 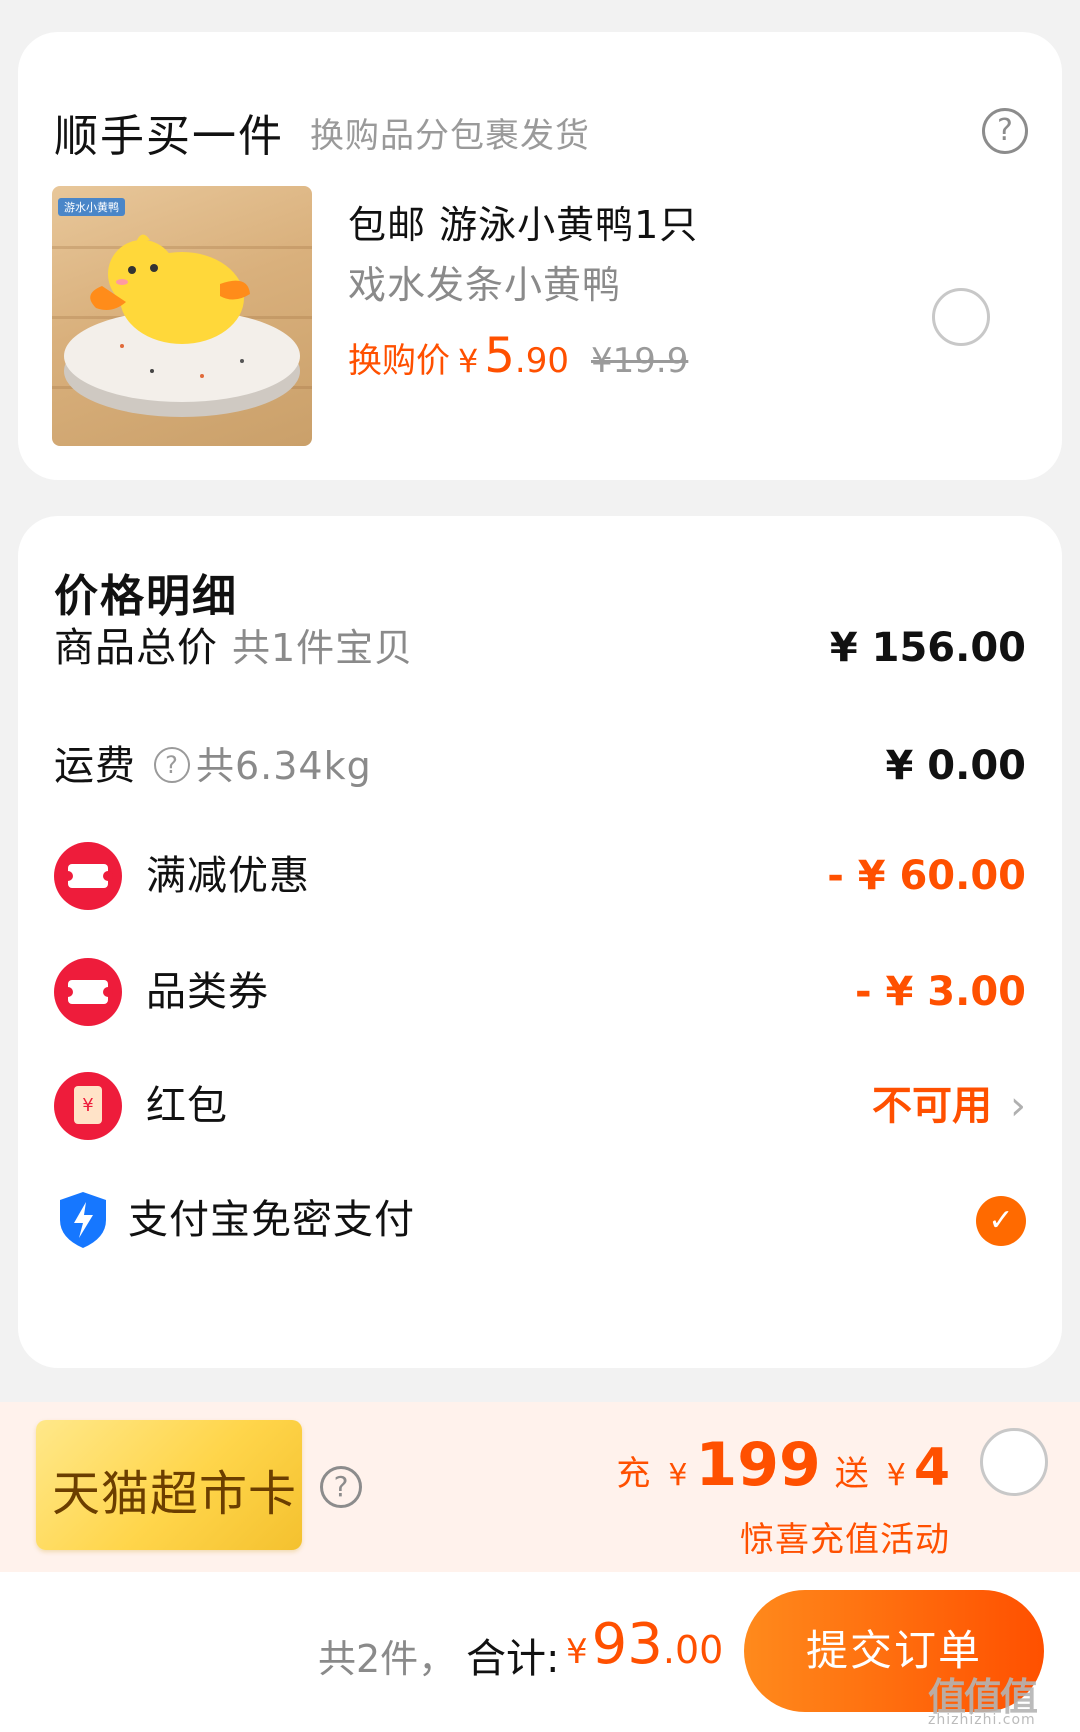 What do you see at coordinates (207, 992) in the screenshot?
I see `category-coupon-label: 品类券` at bounding box center [207, 992].